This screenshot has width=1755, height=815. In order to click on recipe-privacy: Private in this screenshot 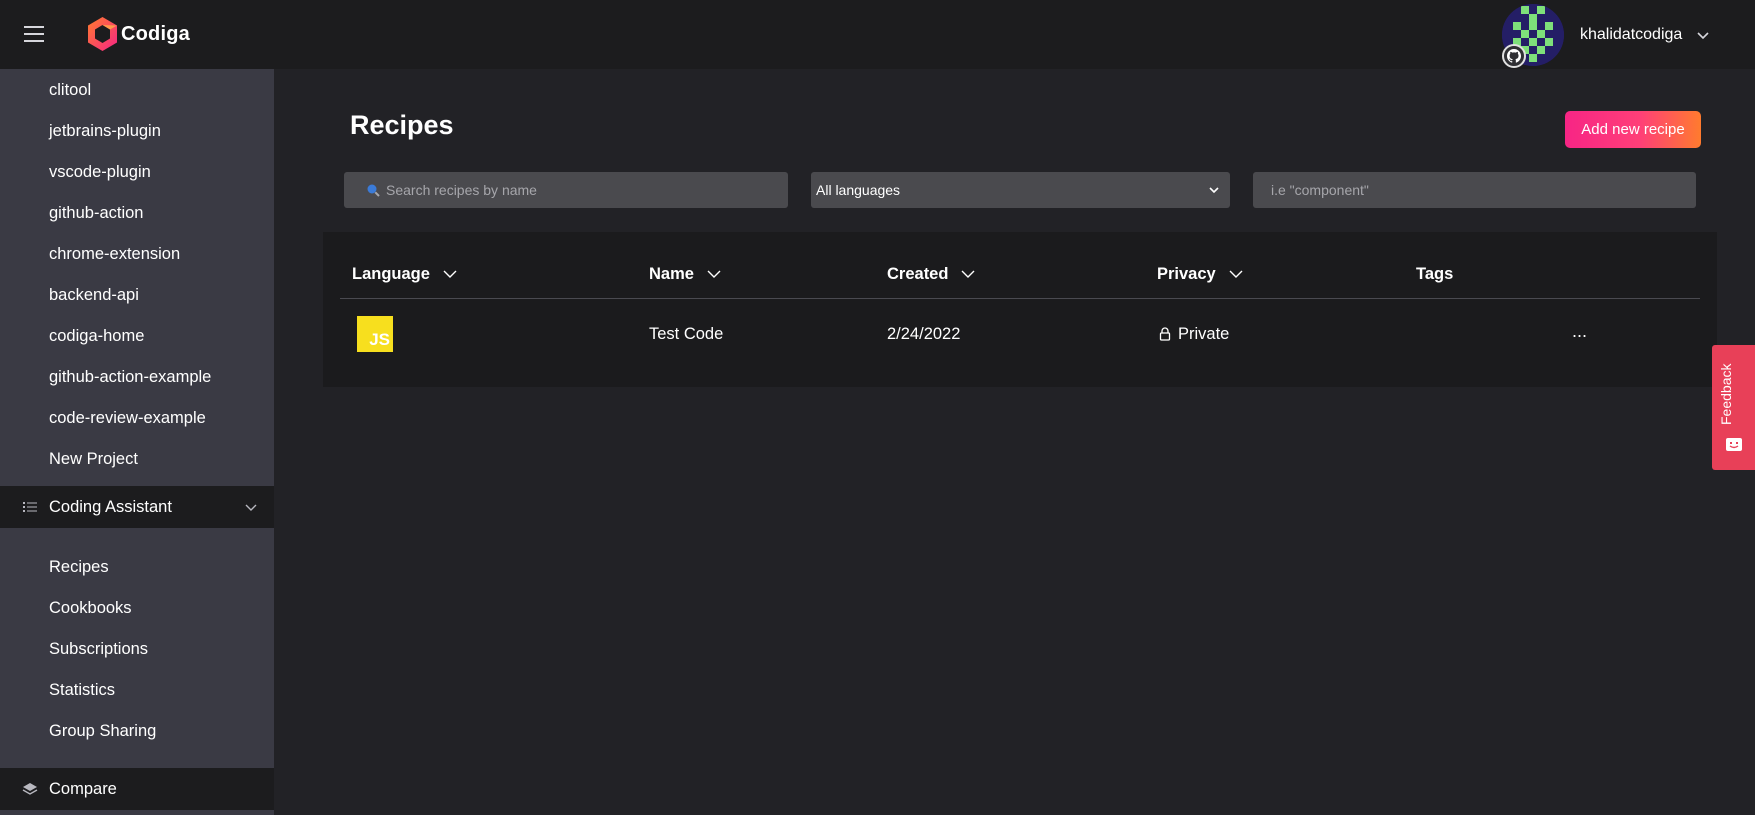, I will do `click(1194, 334)`.